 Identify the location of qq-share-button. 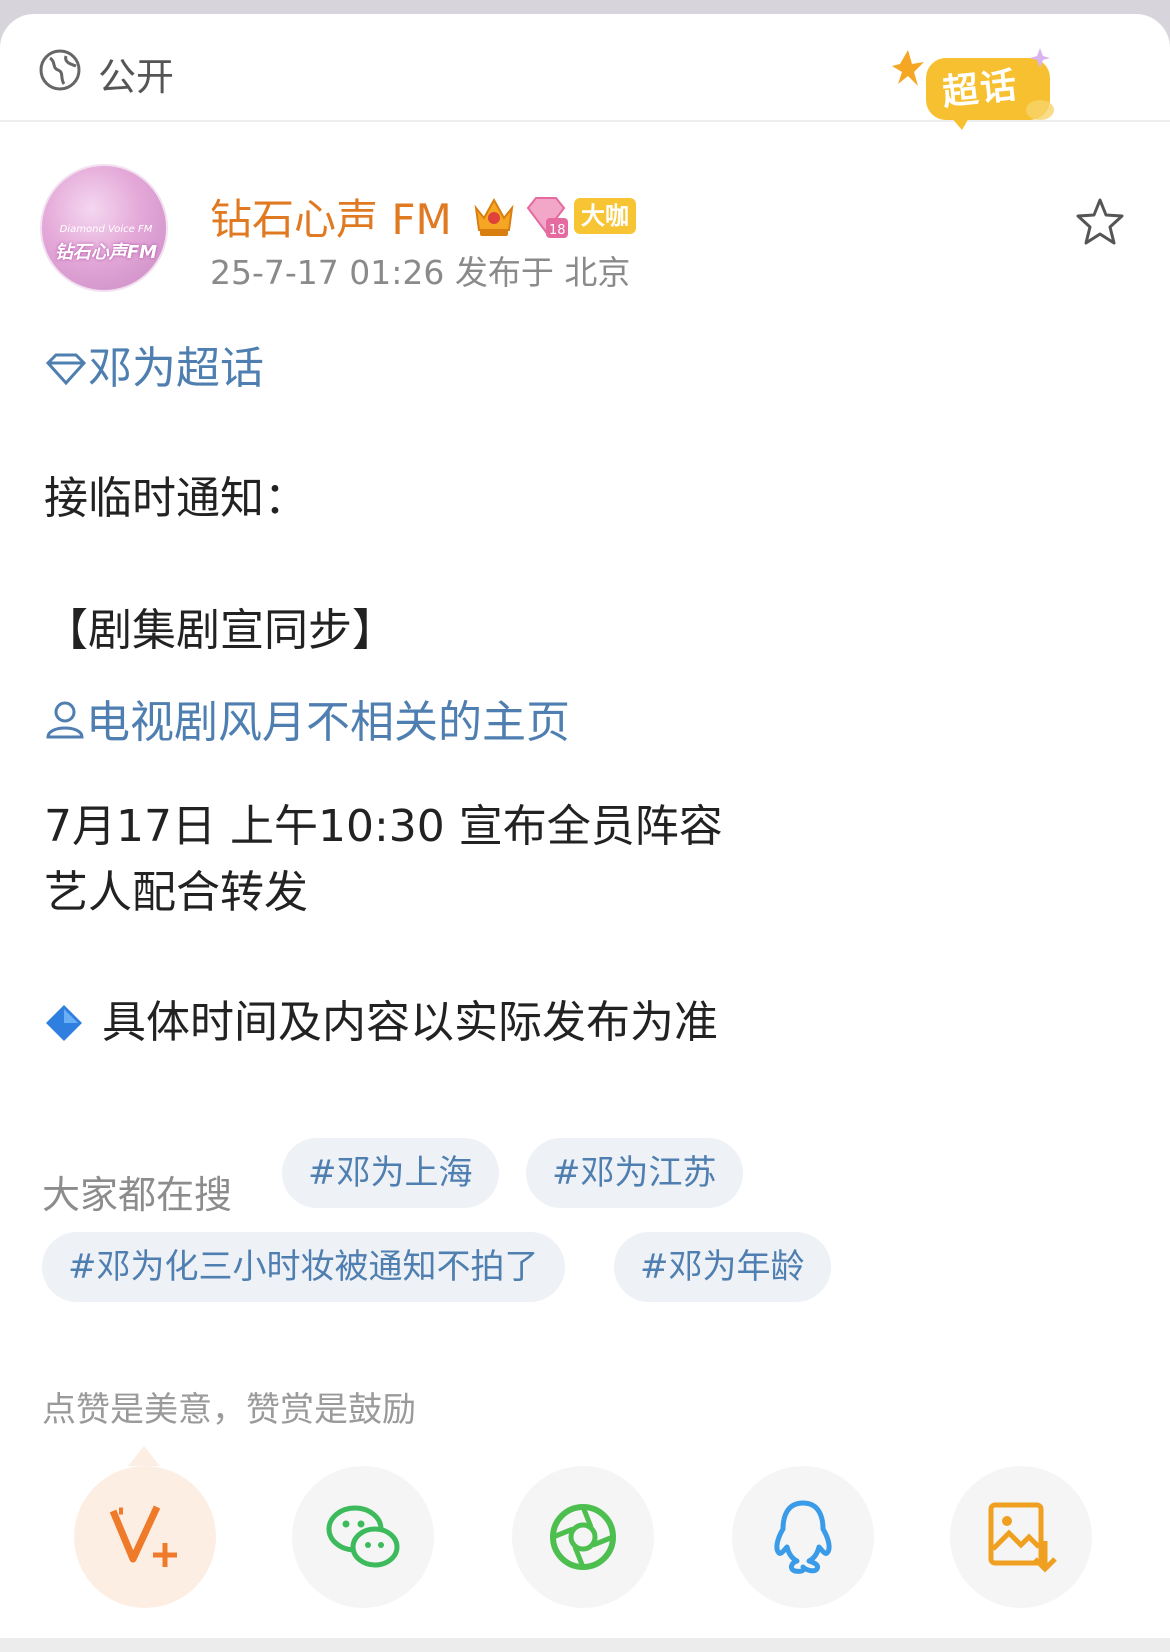
(803, 1537).